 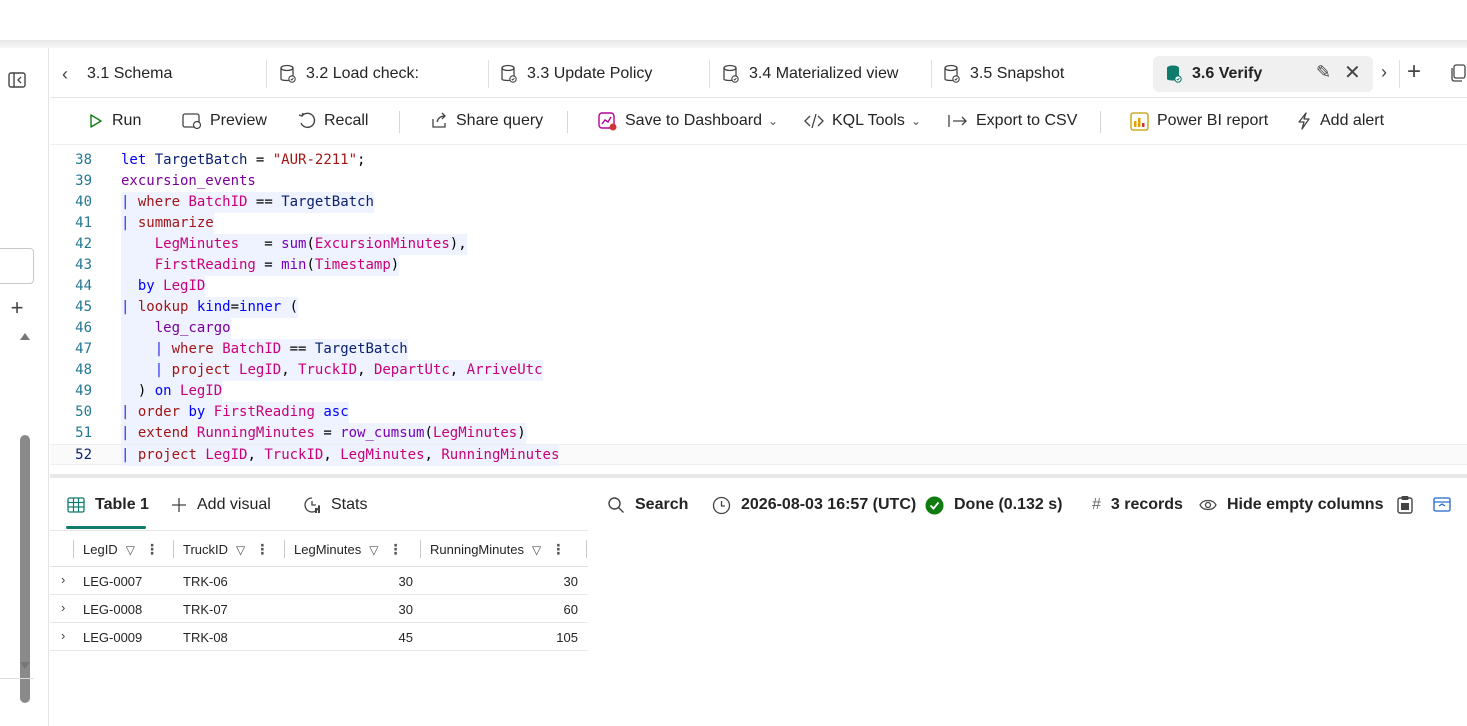 I want to click on clipboard-icon, so click(x=1405, y=504).